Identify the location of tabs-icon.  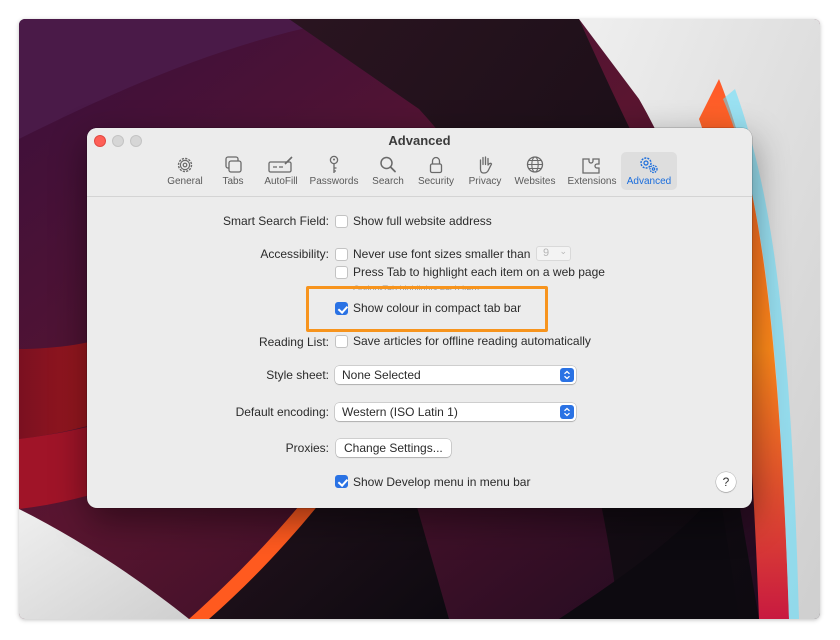
(233, 164).